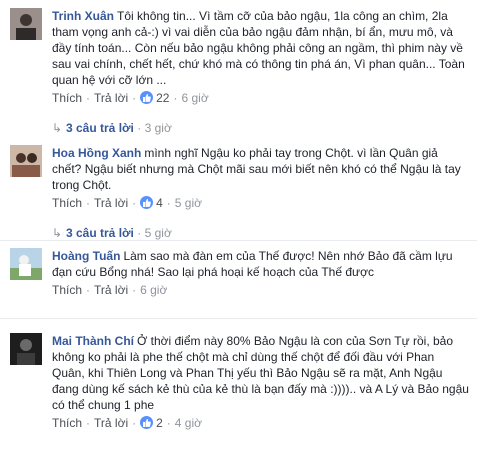 This screenshot has height=465, width=477. I want to click on author-name: Trinh Xuân, so click(83, 16).